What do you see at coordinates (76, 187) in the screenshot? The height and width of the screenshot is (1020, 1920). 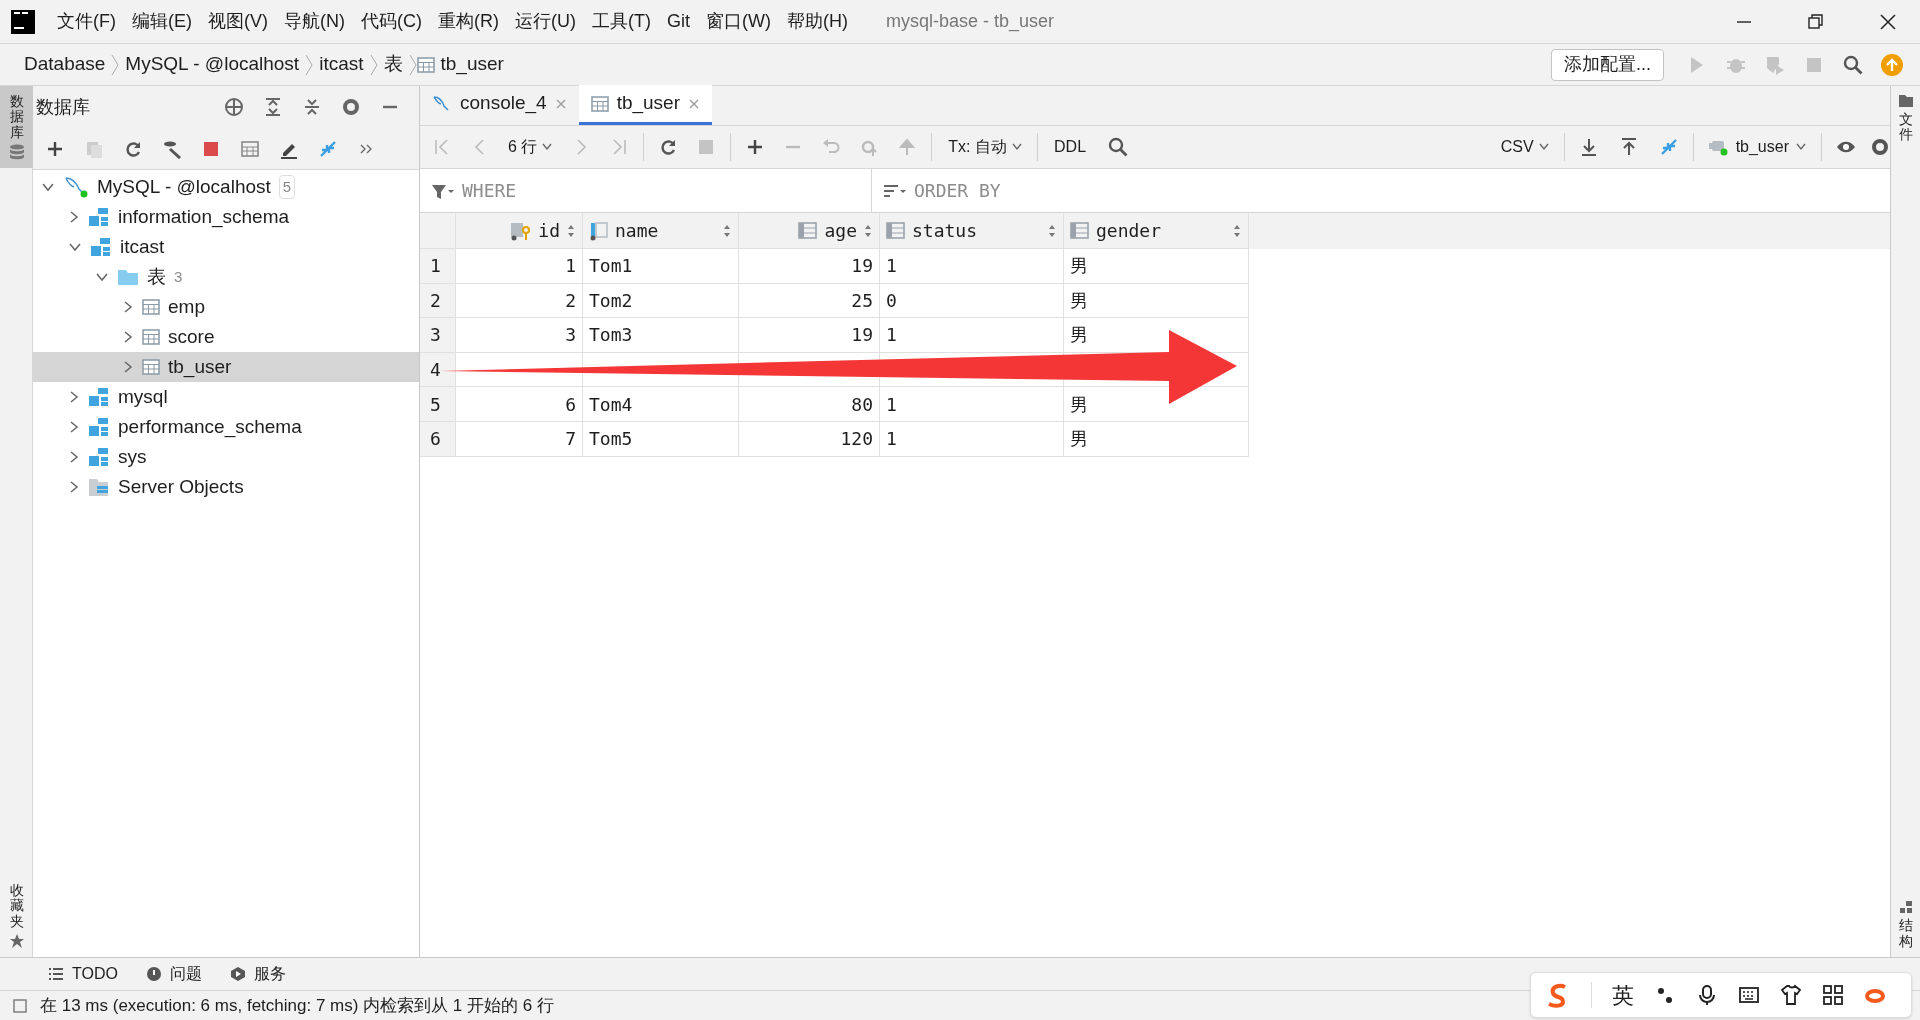 I see `dolphin-icon` at bounding box center [76, 187].